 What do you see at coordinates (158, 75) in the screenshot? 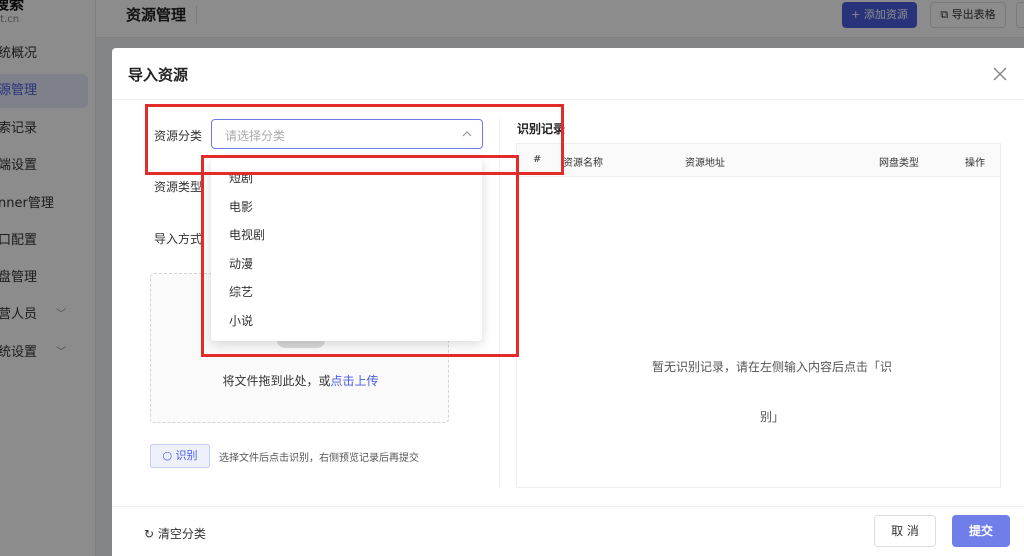
I see `modal-title: 导入资源` at bounding box center [158, 75].